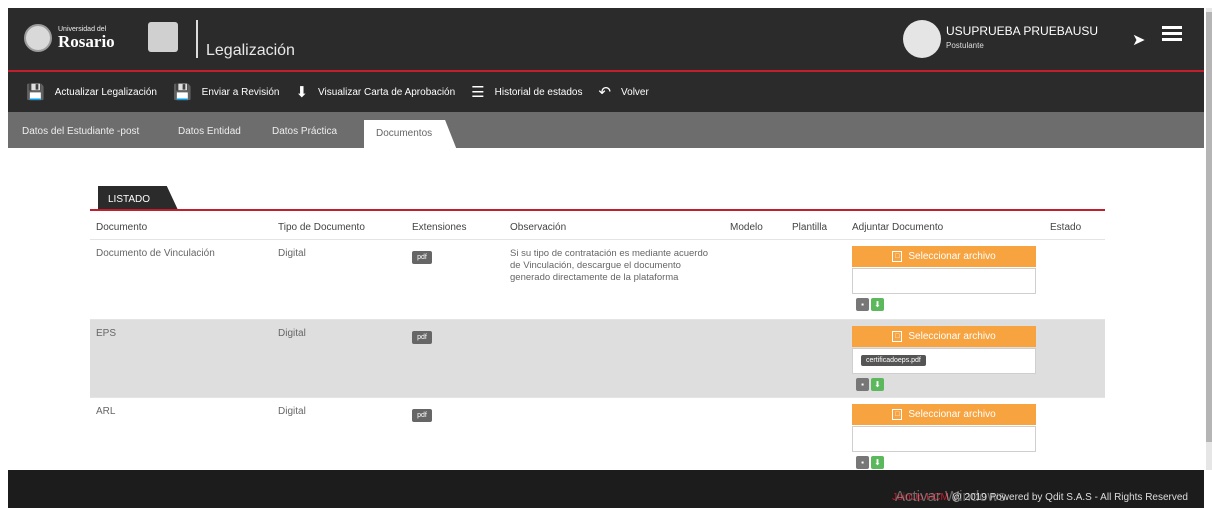  What do you see at coordinates (106, 333) in the screenshot?
I see `row-documento: EPS` at bounding box center [106, 333].